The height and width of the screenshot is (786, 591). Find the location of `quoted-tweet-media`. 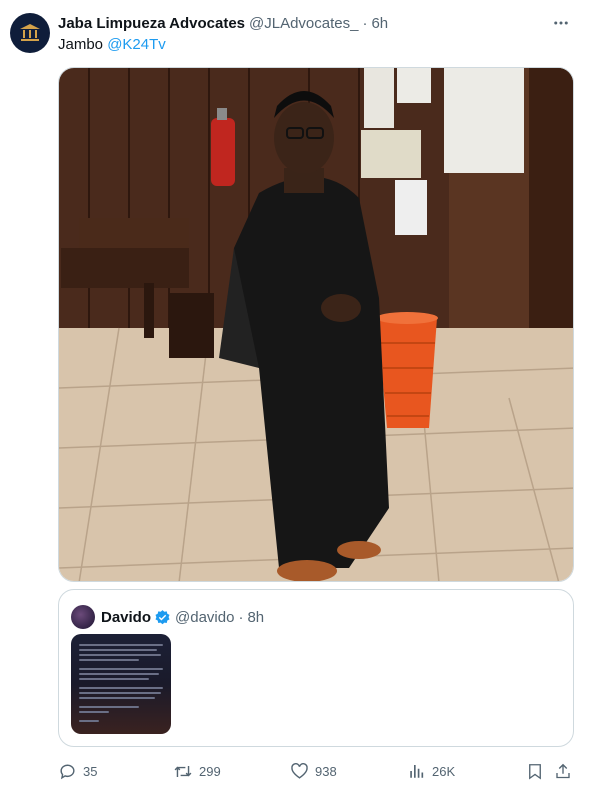

quoted-tweet-media is located at coordinates (121, 684).